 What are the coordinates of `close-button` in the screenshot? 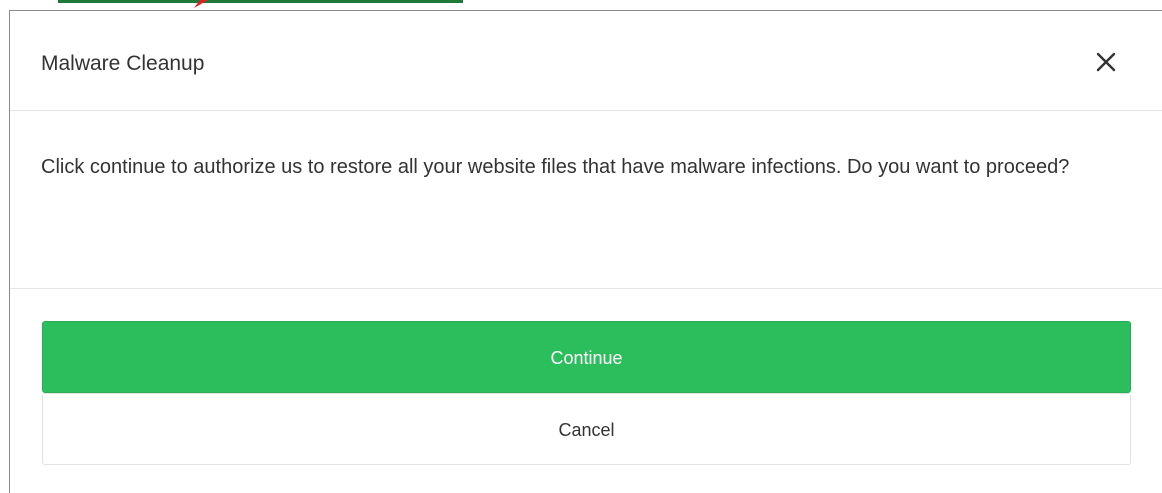 It's located at (1106, 62).